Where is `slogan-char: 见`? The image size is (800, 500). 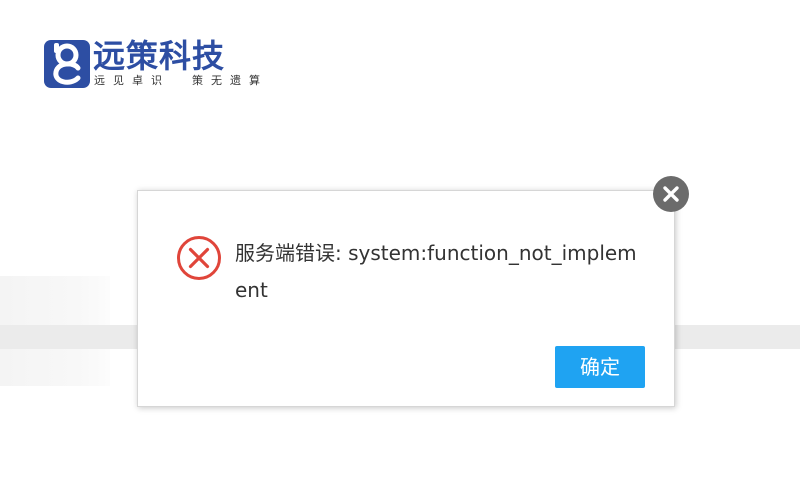
slogan-char: 见 is located at coordinates (118, 80).